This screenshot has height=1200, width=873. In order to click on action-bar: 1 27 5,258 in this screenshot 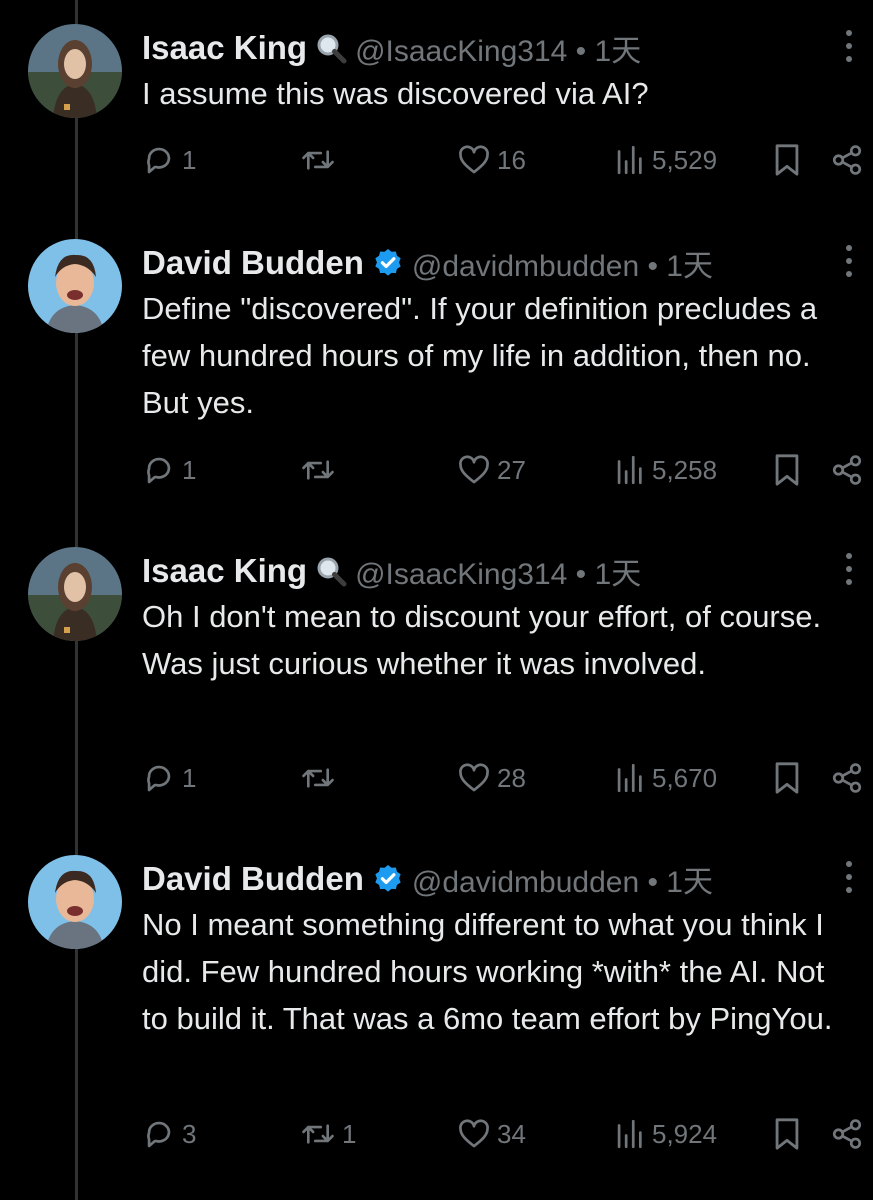, I will do `click(507, 470)`.